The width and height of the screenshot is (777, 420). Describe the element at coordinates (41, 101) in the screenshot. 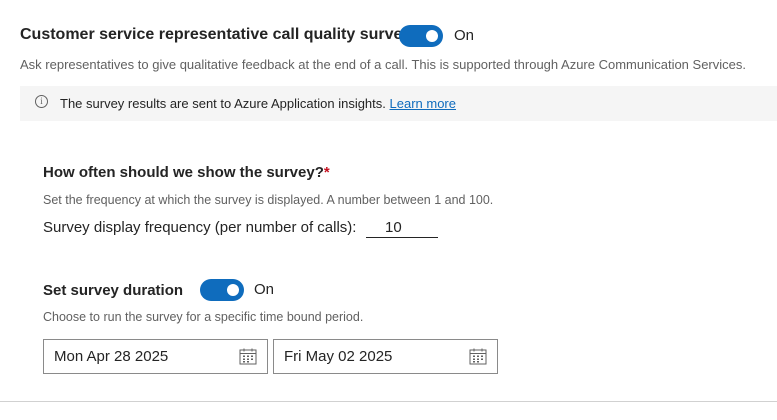

I see `info-icon: i` at that location.